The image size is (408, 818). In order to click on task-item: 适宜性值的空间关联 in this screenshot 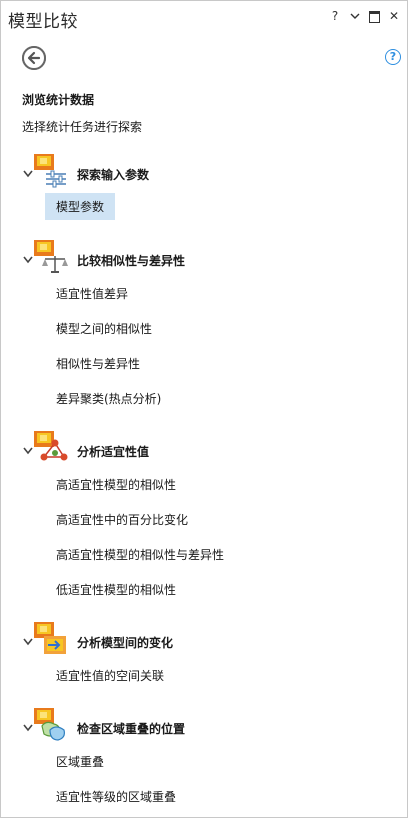, I will do `click(110, 675)`.